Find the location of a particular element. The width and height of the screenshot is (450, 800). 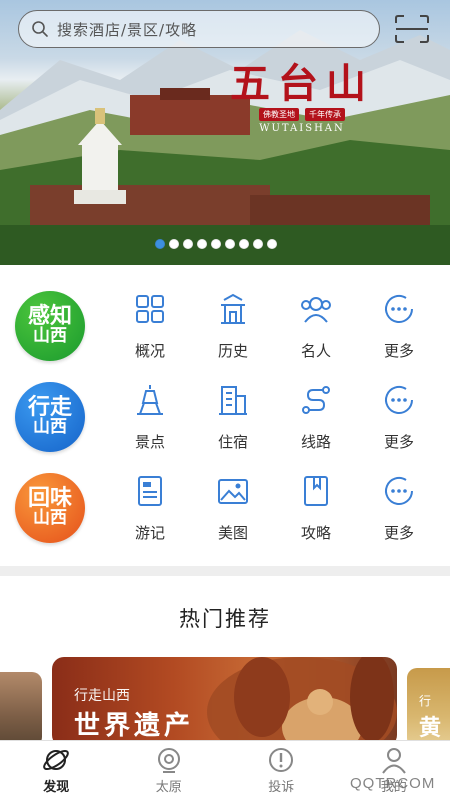

grid-icon is located at coordinates (150, 309).